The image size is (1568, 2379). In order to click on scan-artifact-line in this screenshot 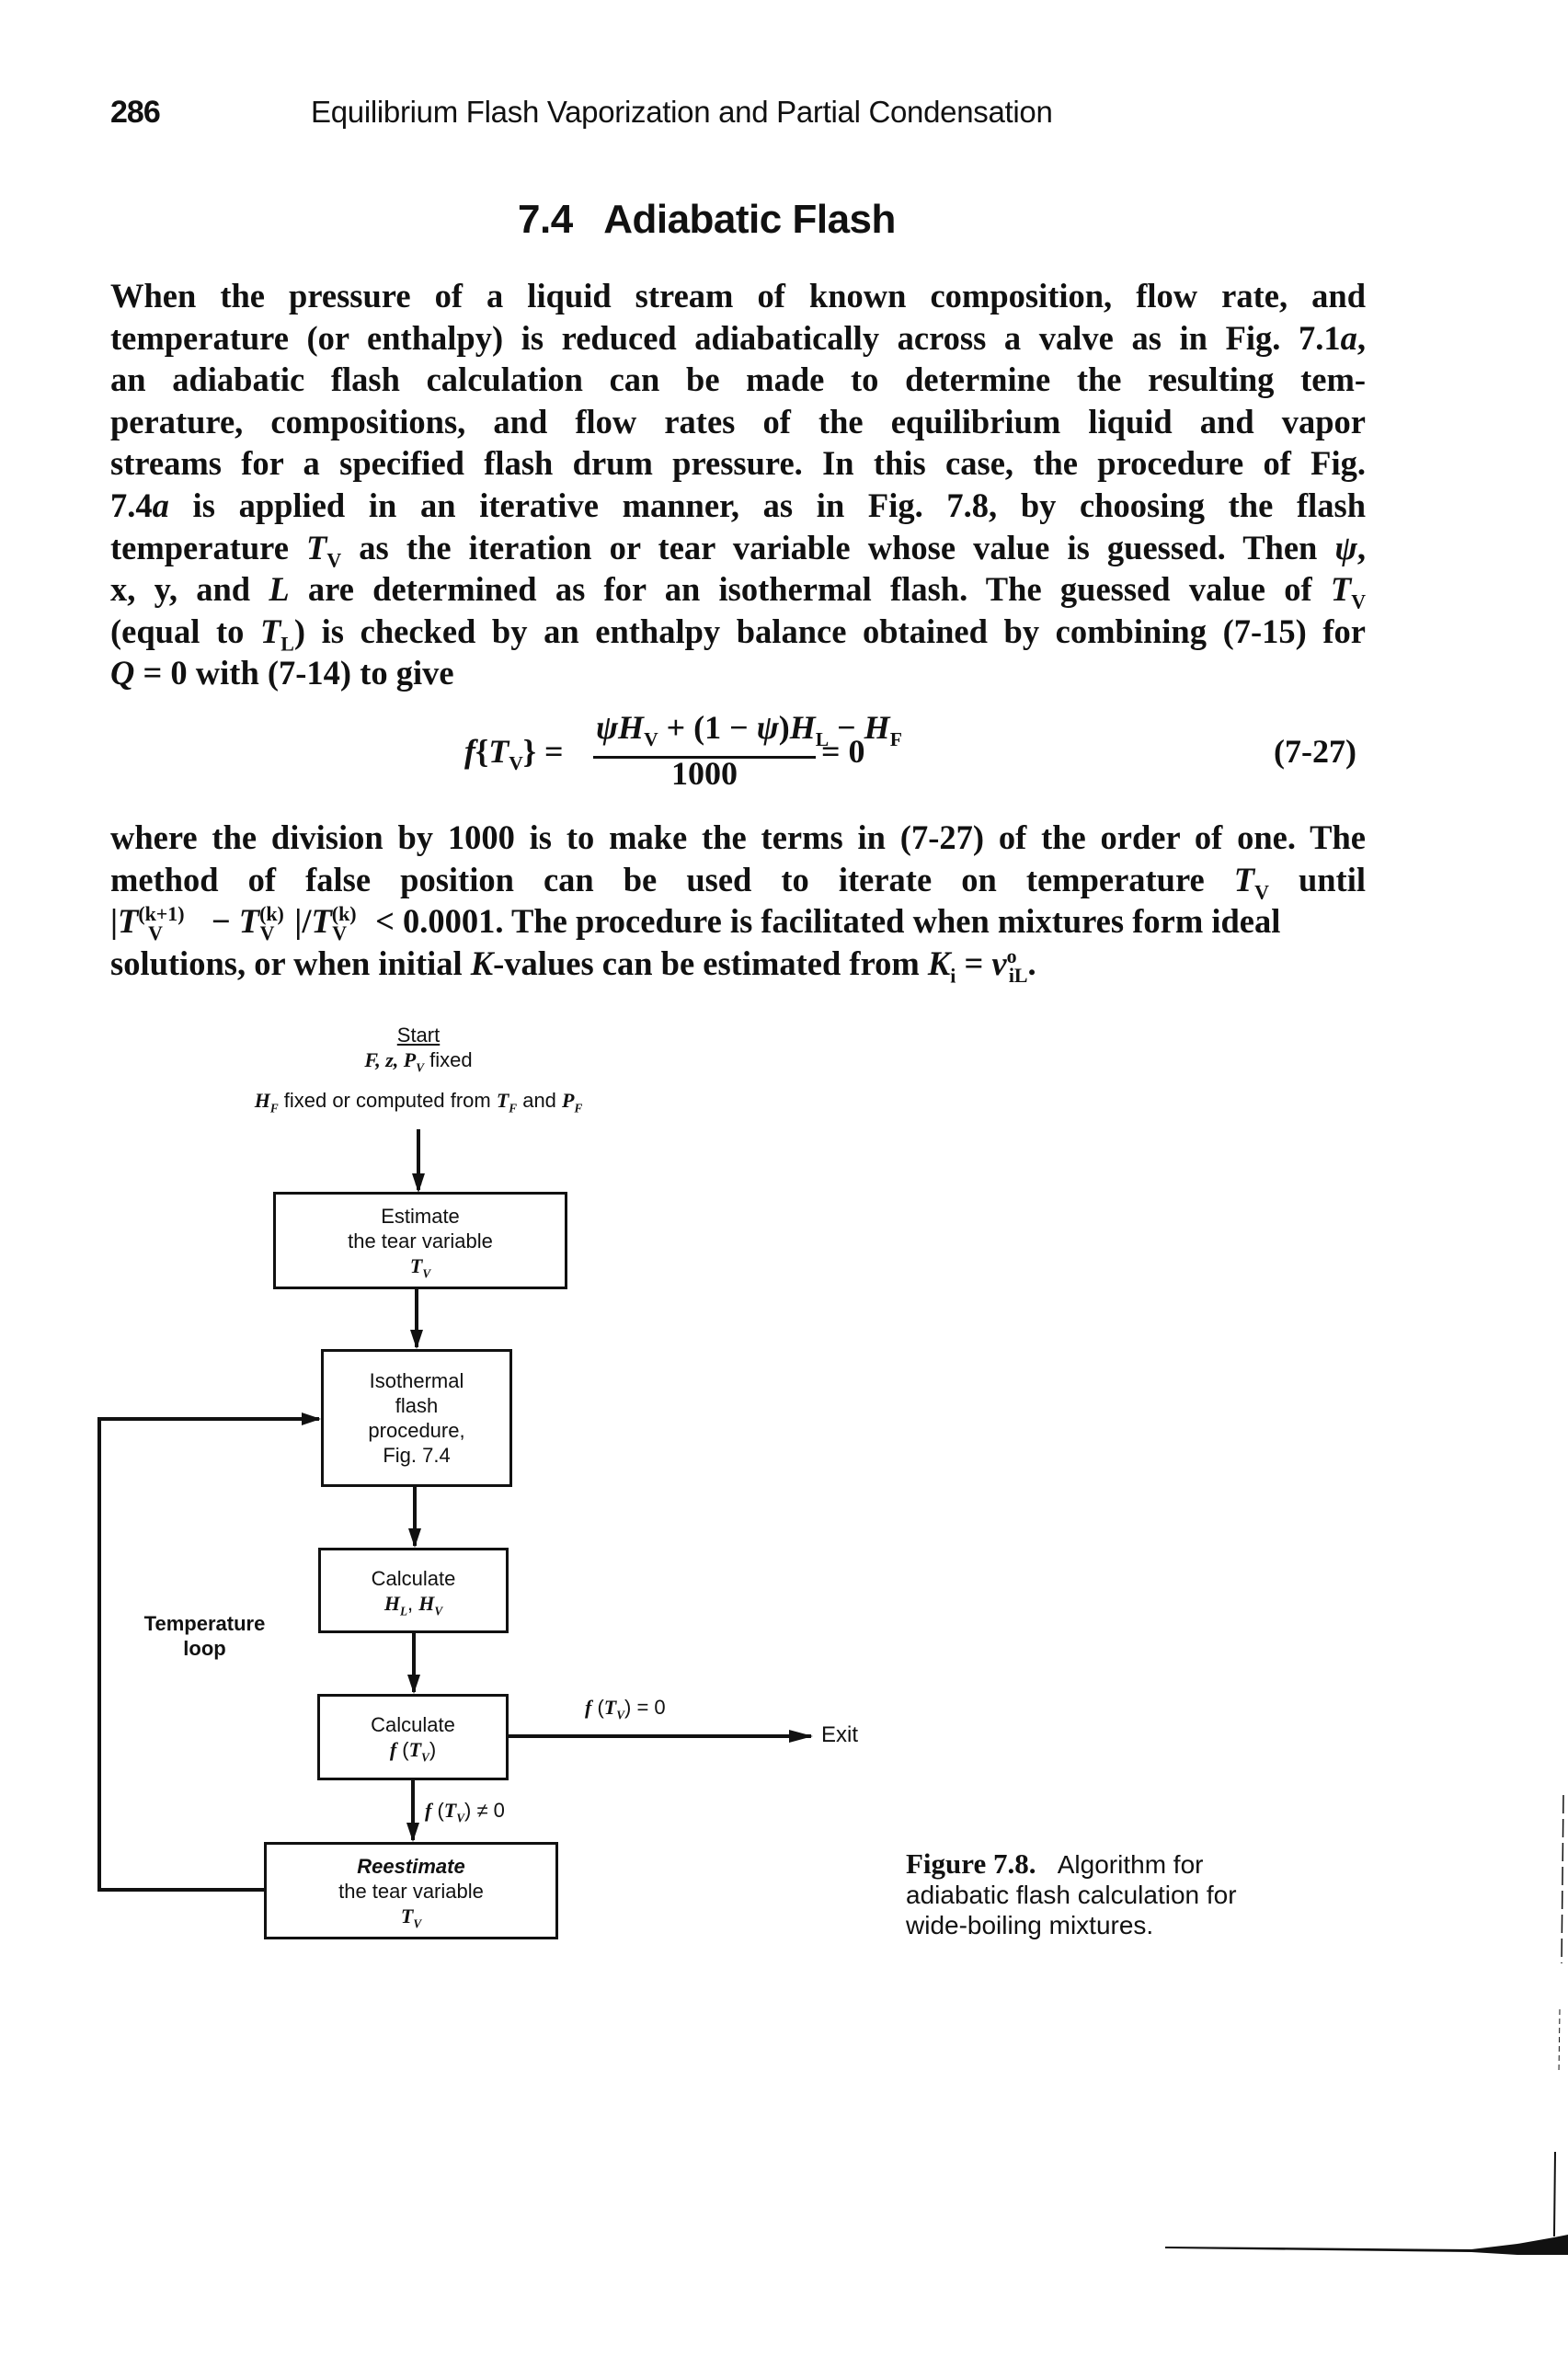, I will do `click(1559, 2041)`.